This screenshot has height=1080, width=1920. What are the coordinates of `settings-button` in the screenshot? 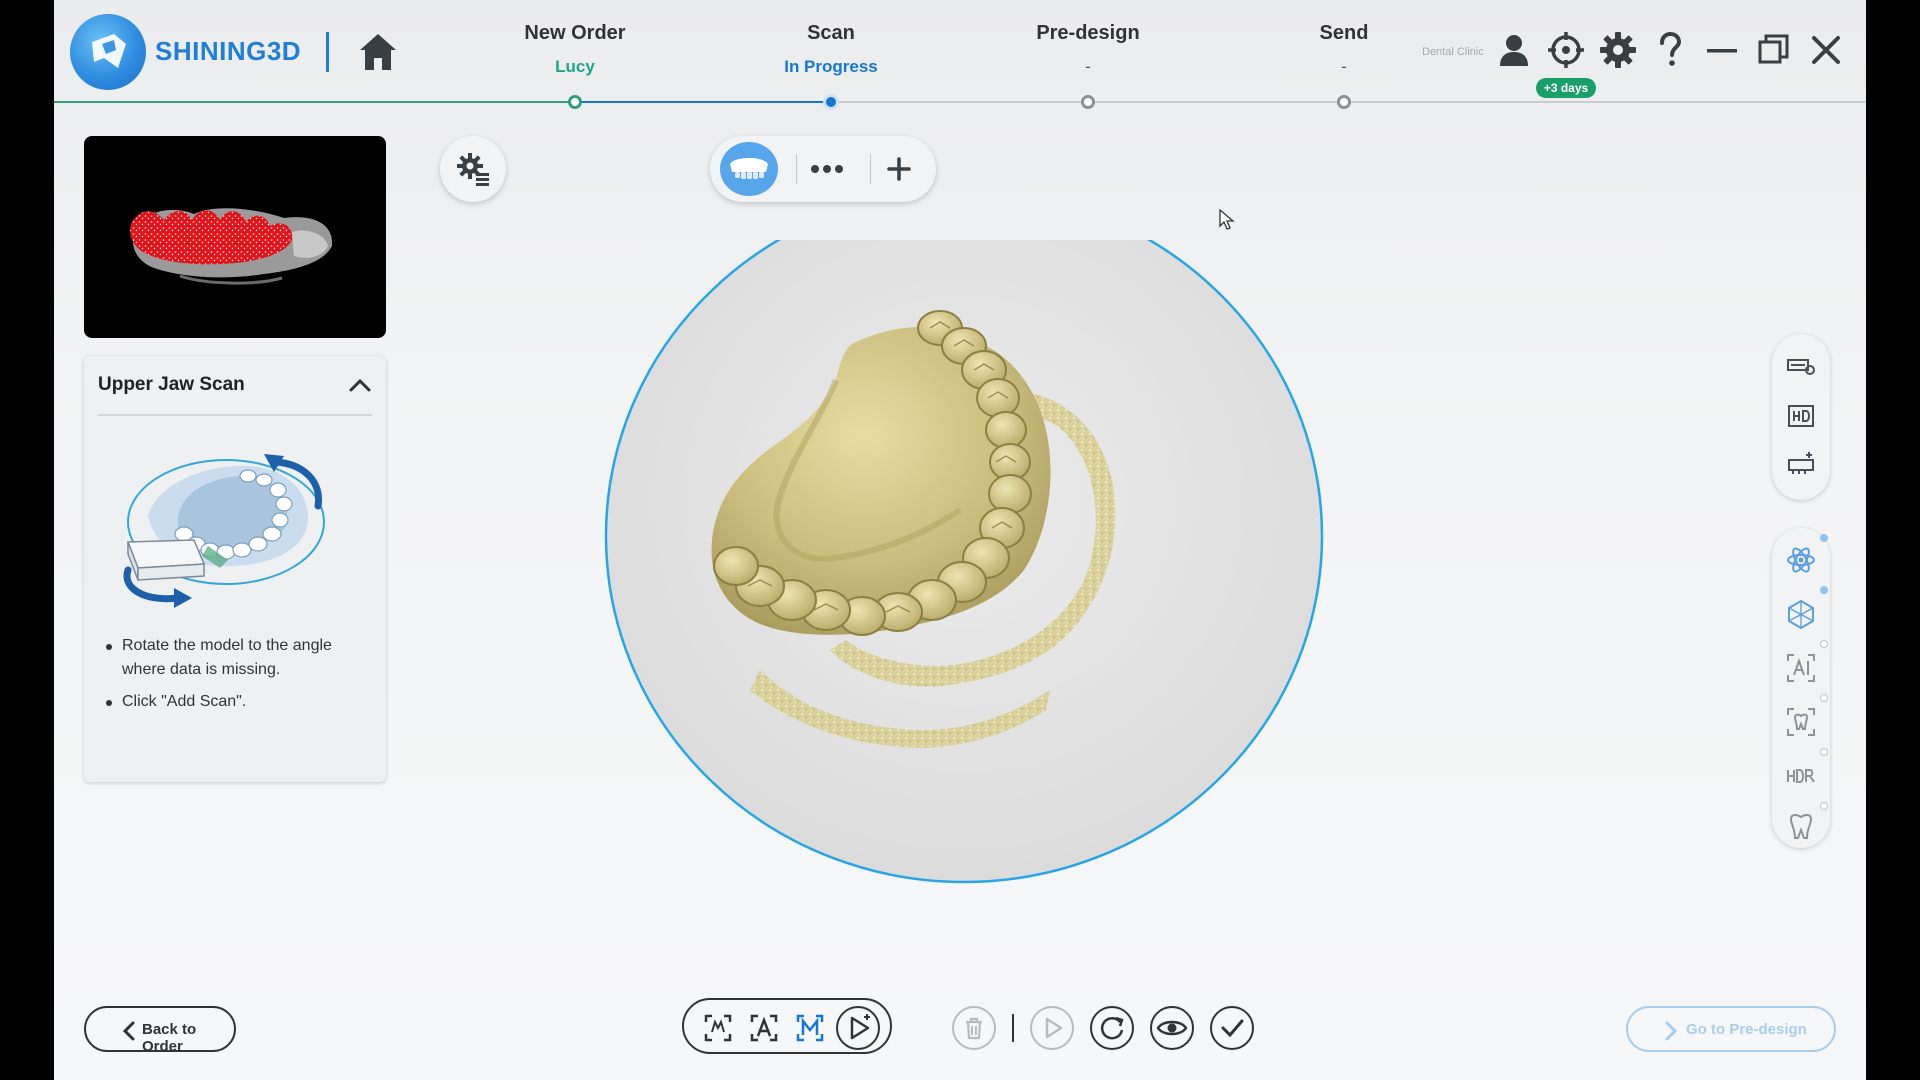 It's located at (1618, 50).